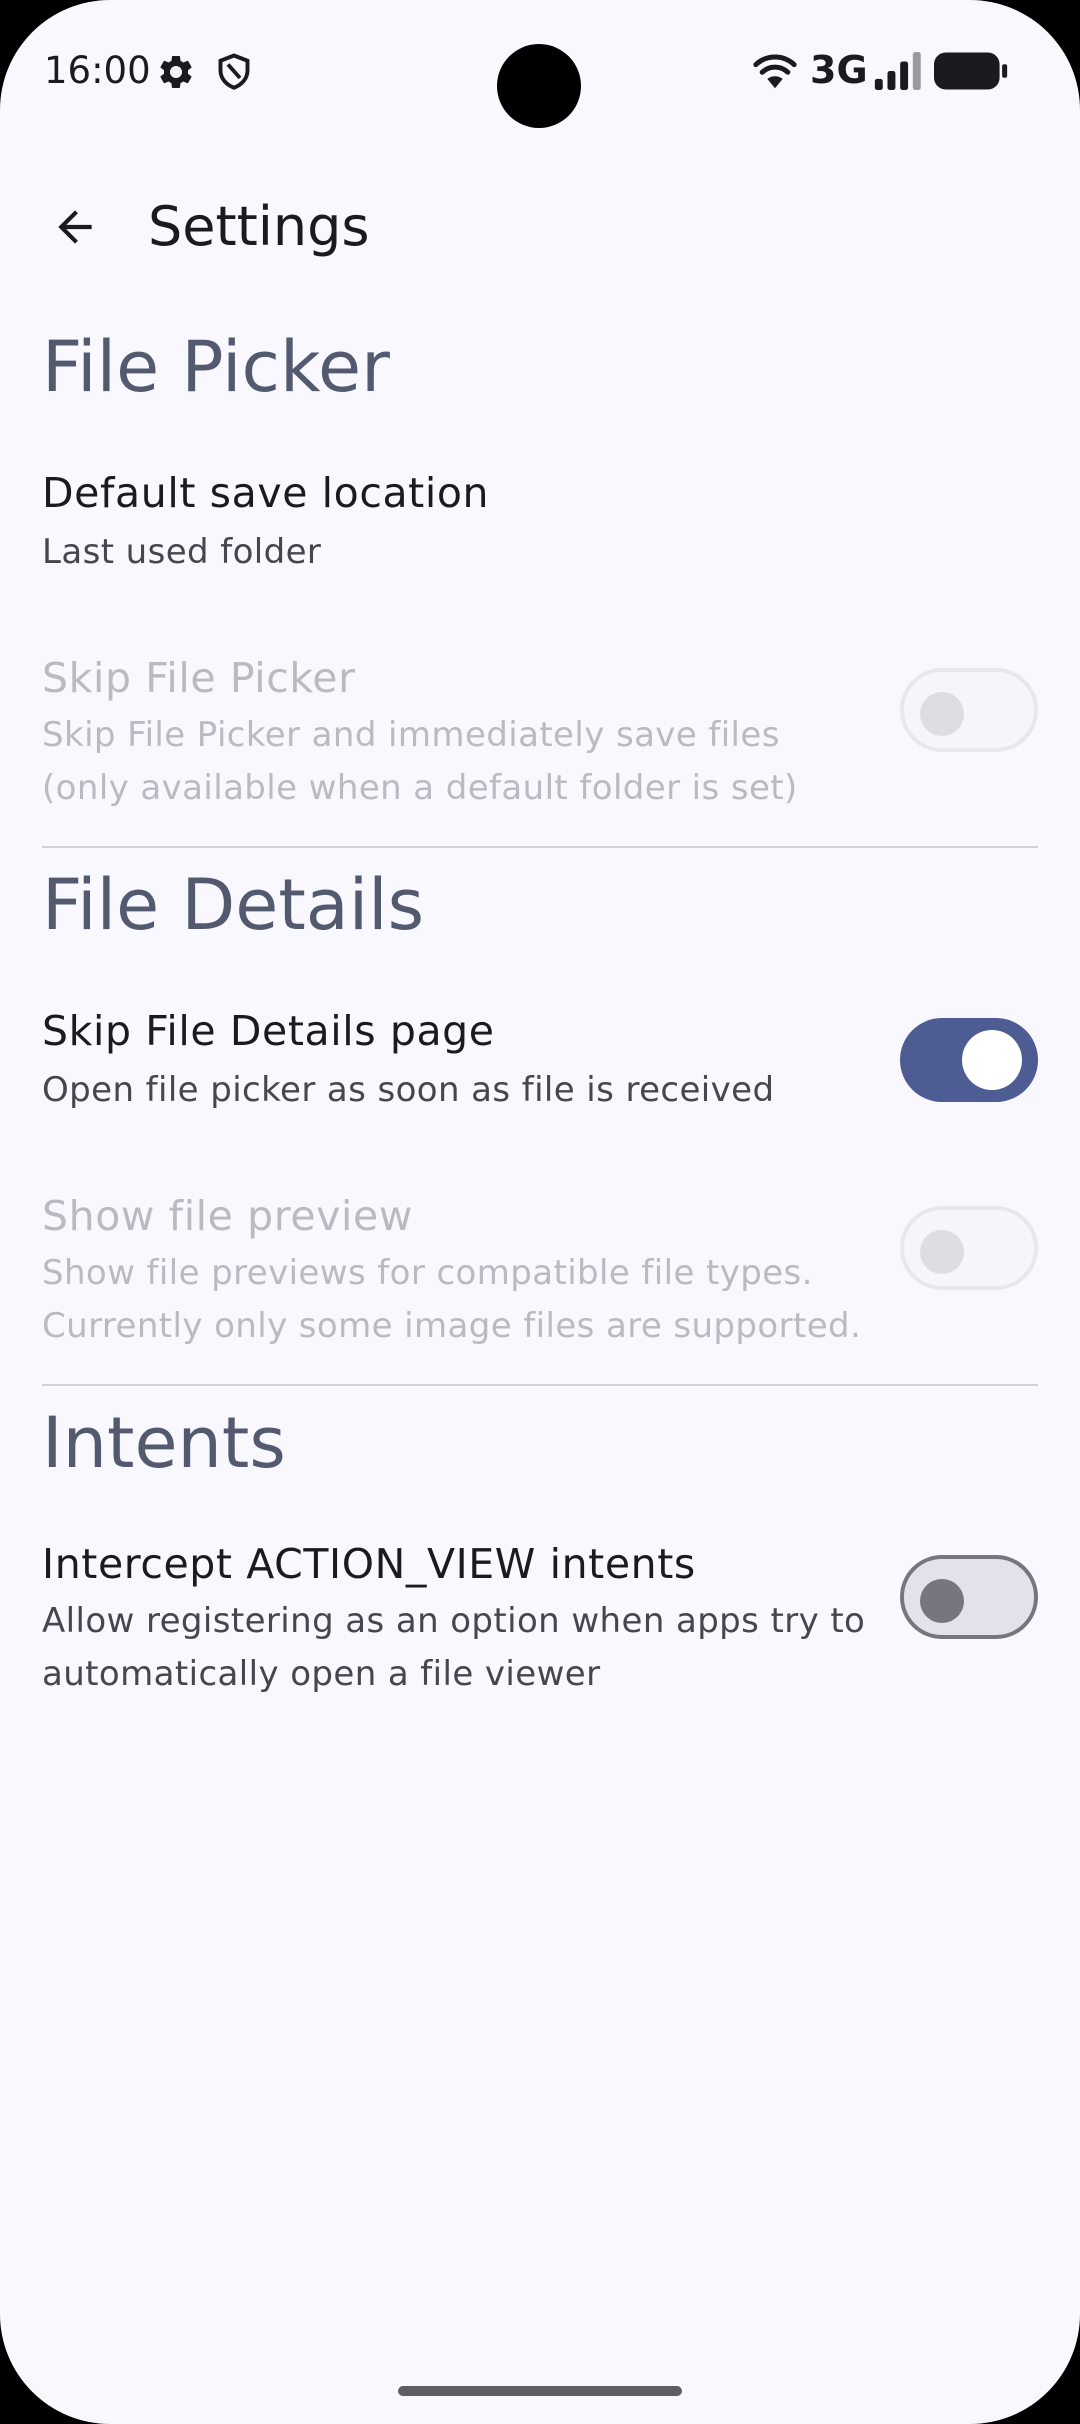  What do you see at coordinates (540, 2391) in the screenshot?
I see `home-indicator` at bounding box center [540, 2391].